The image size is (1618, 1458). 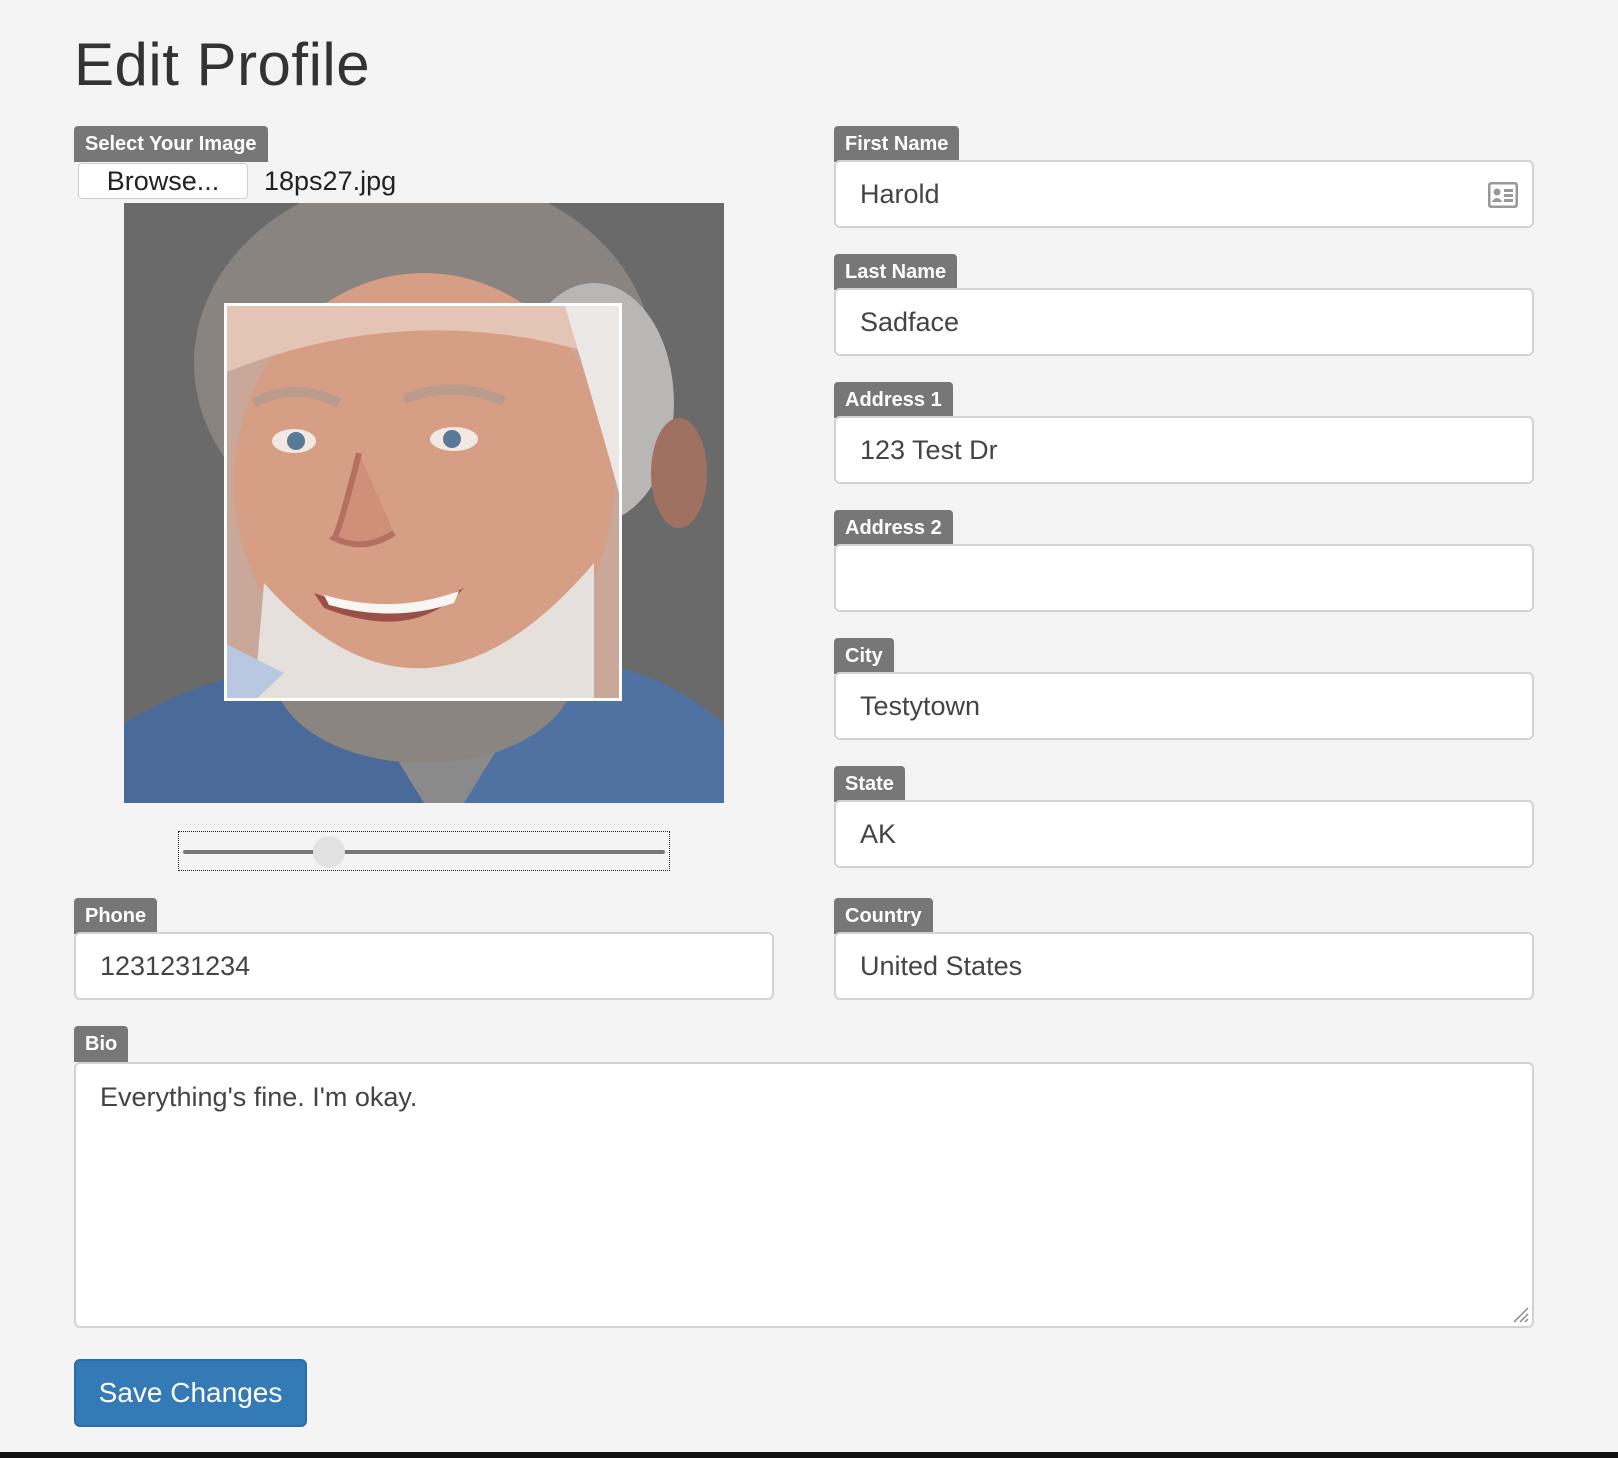 I want to click on phone-value: 1231231234, so click(x=175, y=965).